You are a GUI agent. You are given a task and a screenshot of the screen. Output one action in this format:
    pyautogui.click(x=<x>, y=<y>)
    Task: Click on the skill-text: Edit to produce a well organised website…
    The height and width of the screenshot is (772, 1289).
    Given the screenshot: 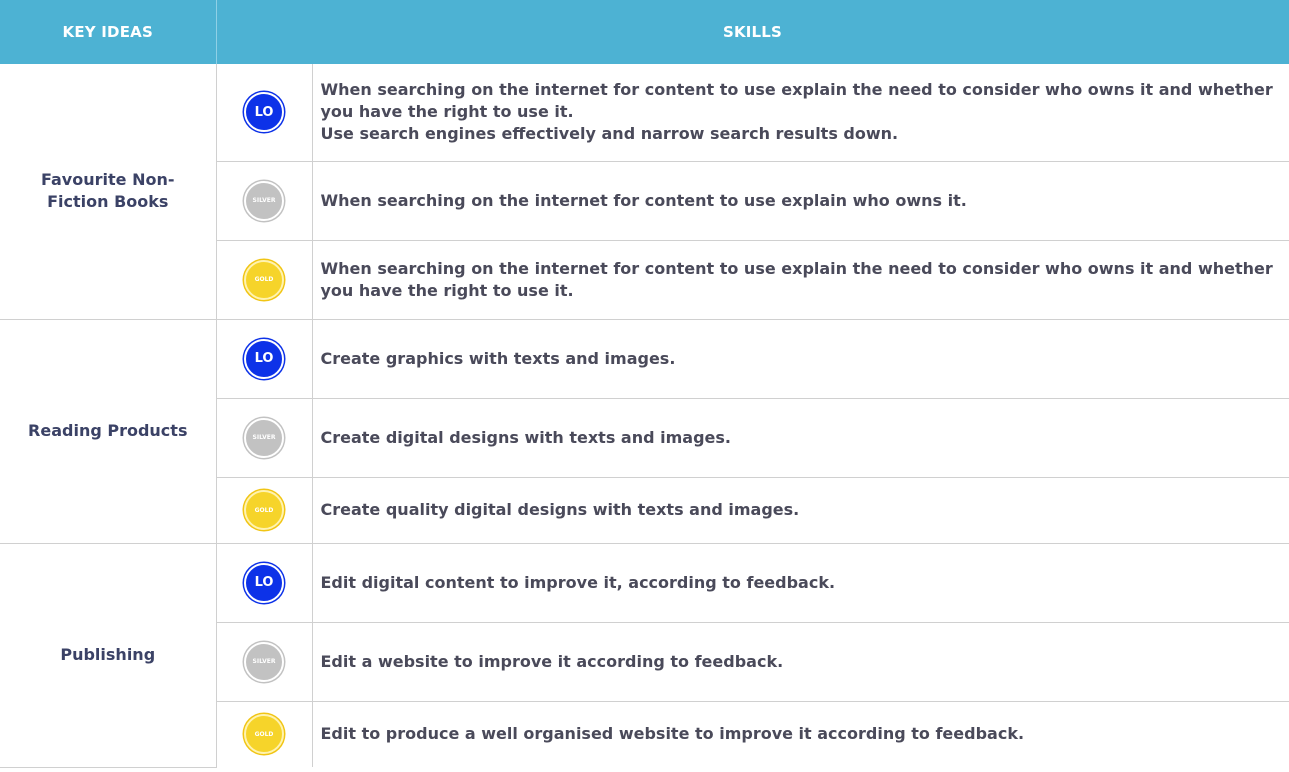 What is the action you would take?
    pyautogui.click(x=672, y=734)
    